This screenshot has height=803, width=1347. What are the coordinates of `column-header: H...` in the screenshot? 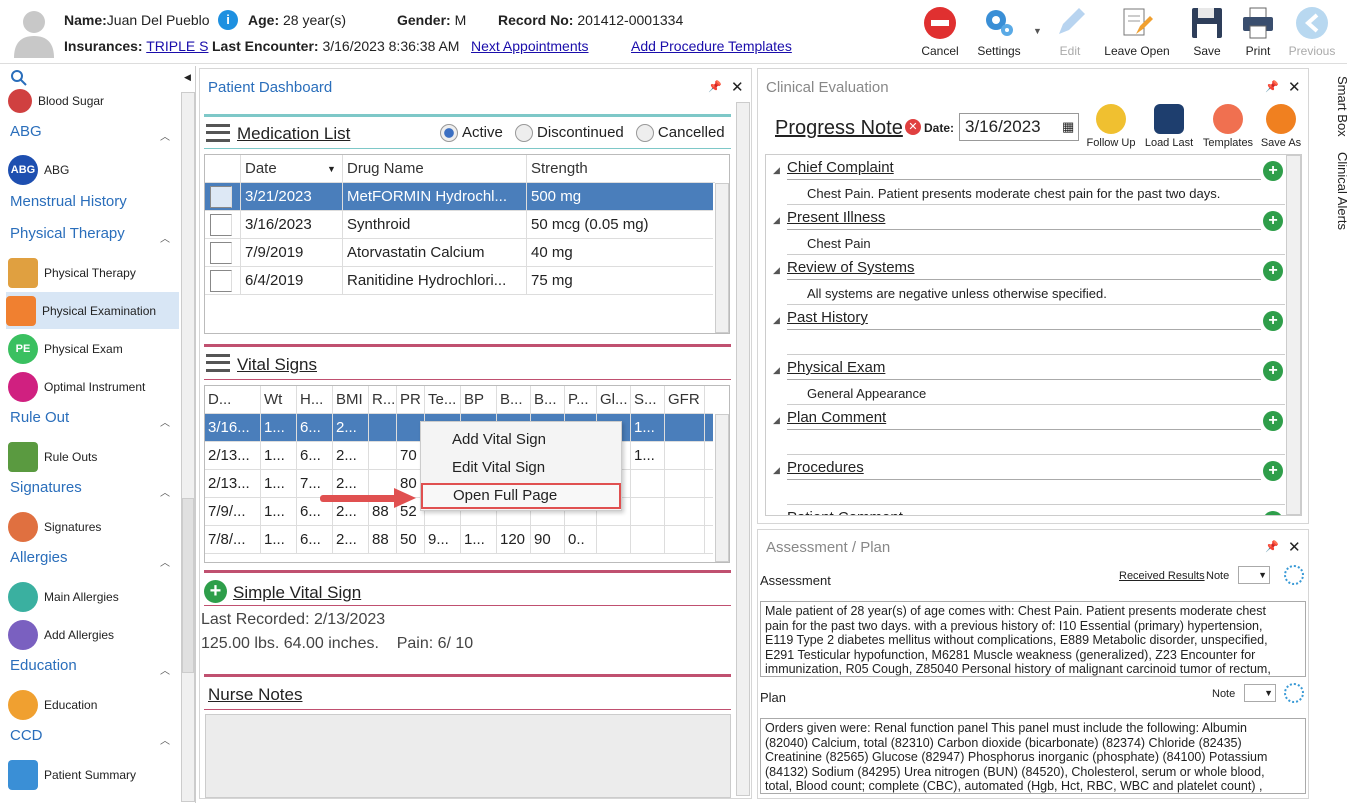 It's located at (315, 399).